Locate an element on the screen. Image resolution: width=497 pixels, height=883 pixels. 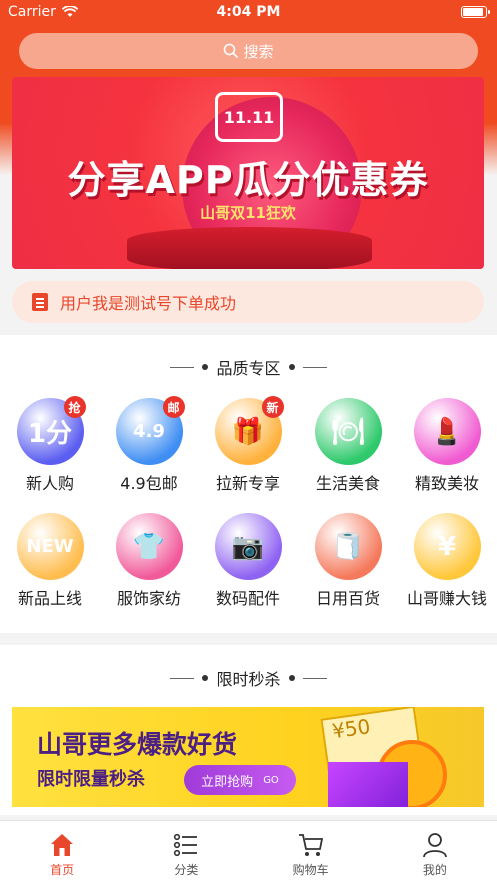
category-label: 精致美妆 is located at coordinates (446, 483).